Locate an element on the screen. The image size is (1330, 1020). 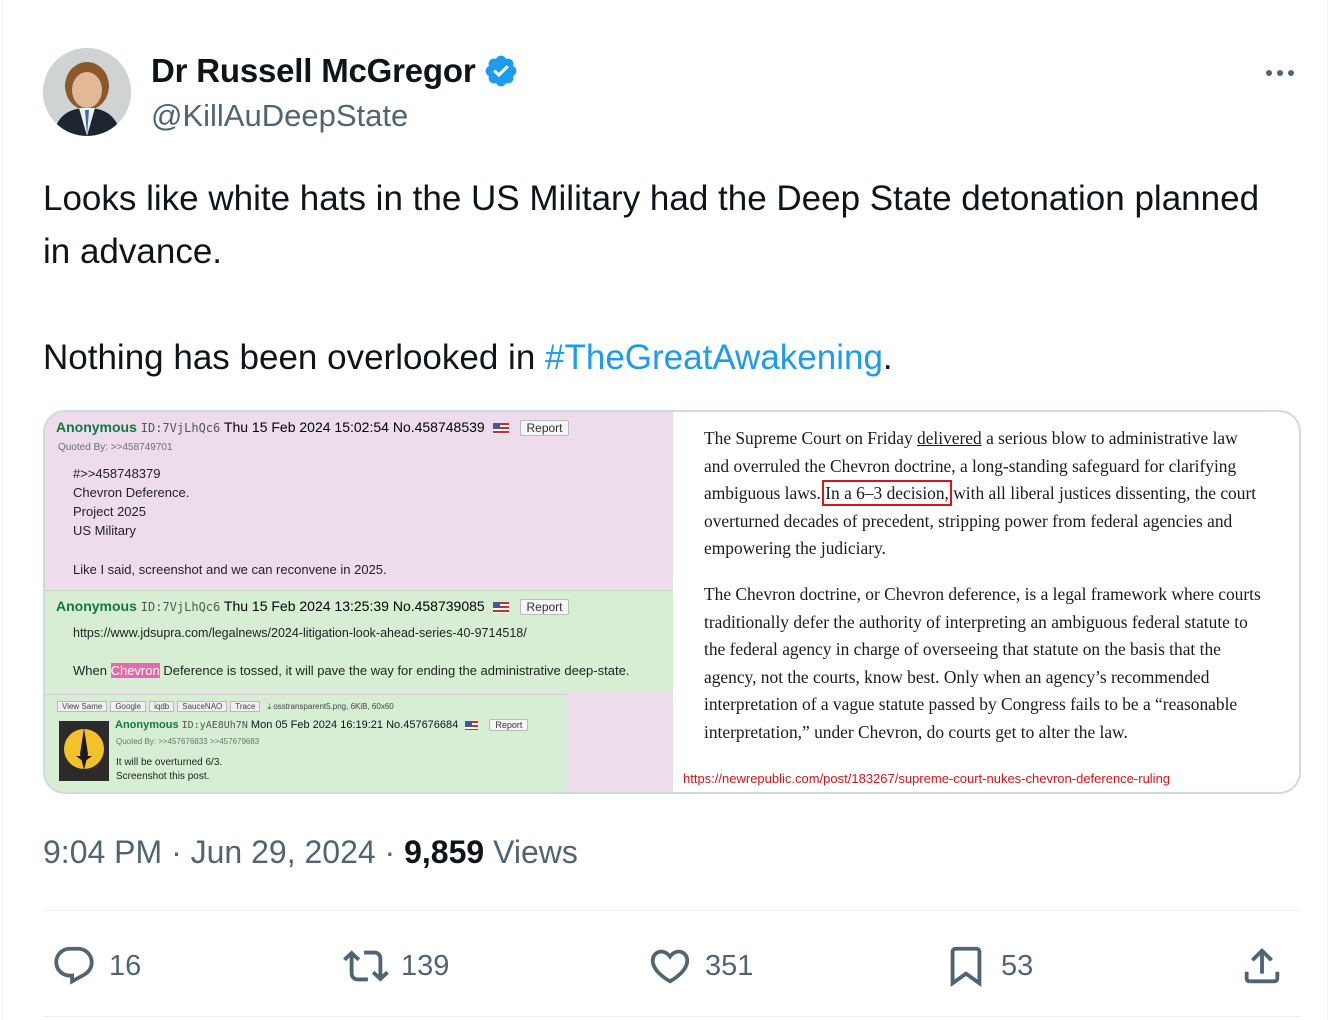
post-3-tool: SauceNAO is located at coordinates (202, 706).